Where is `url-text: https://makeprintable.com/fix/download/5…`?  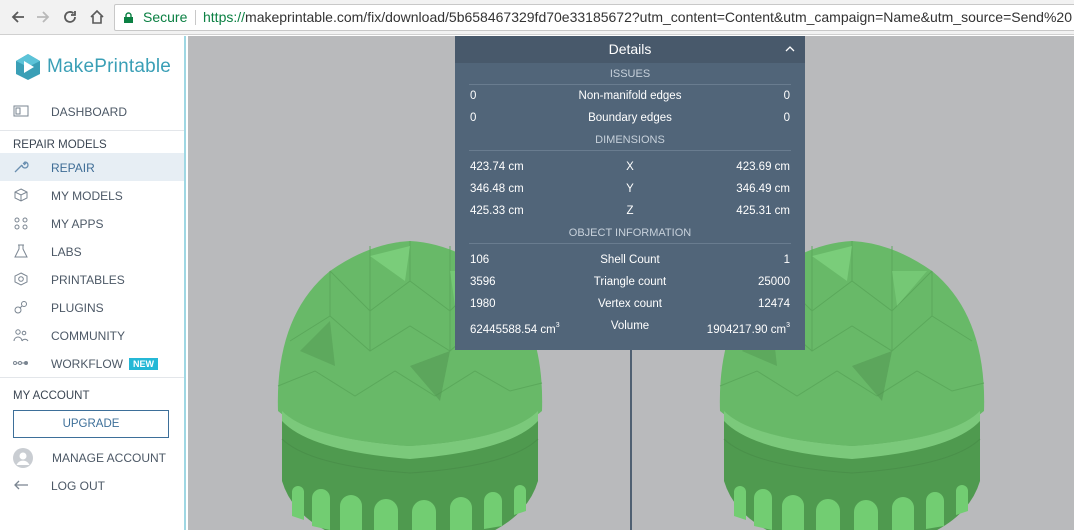
url-text: https://makeprintable.com/fix/download/5… is located at coordinates (637, 17).